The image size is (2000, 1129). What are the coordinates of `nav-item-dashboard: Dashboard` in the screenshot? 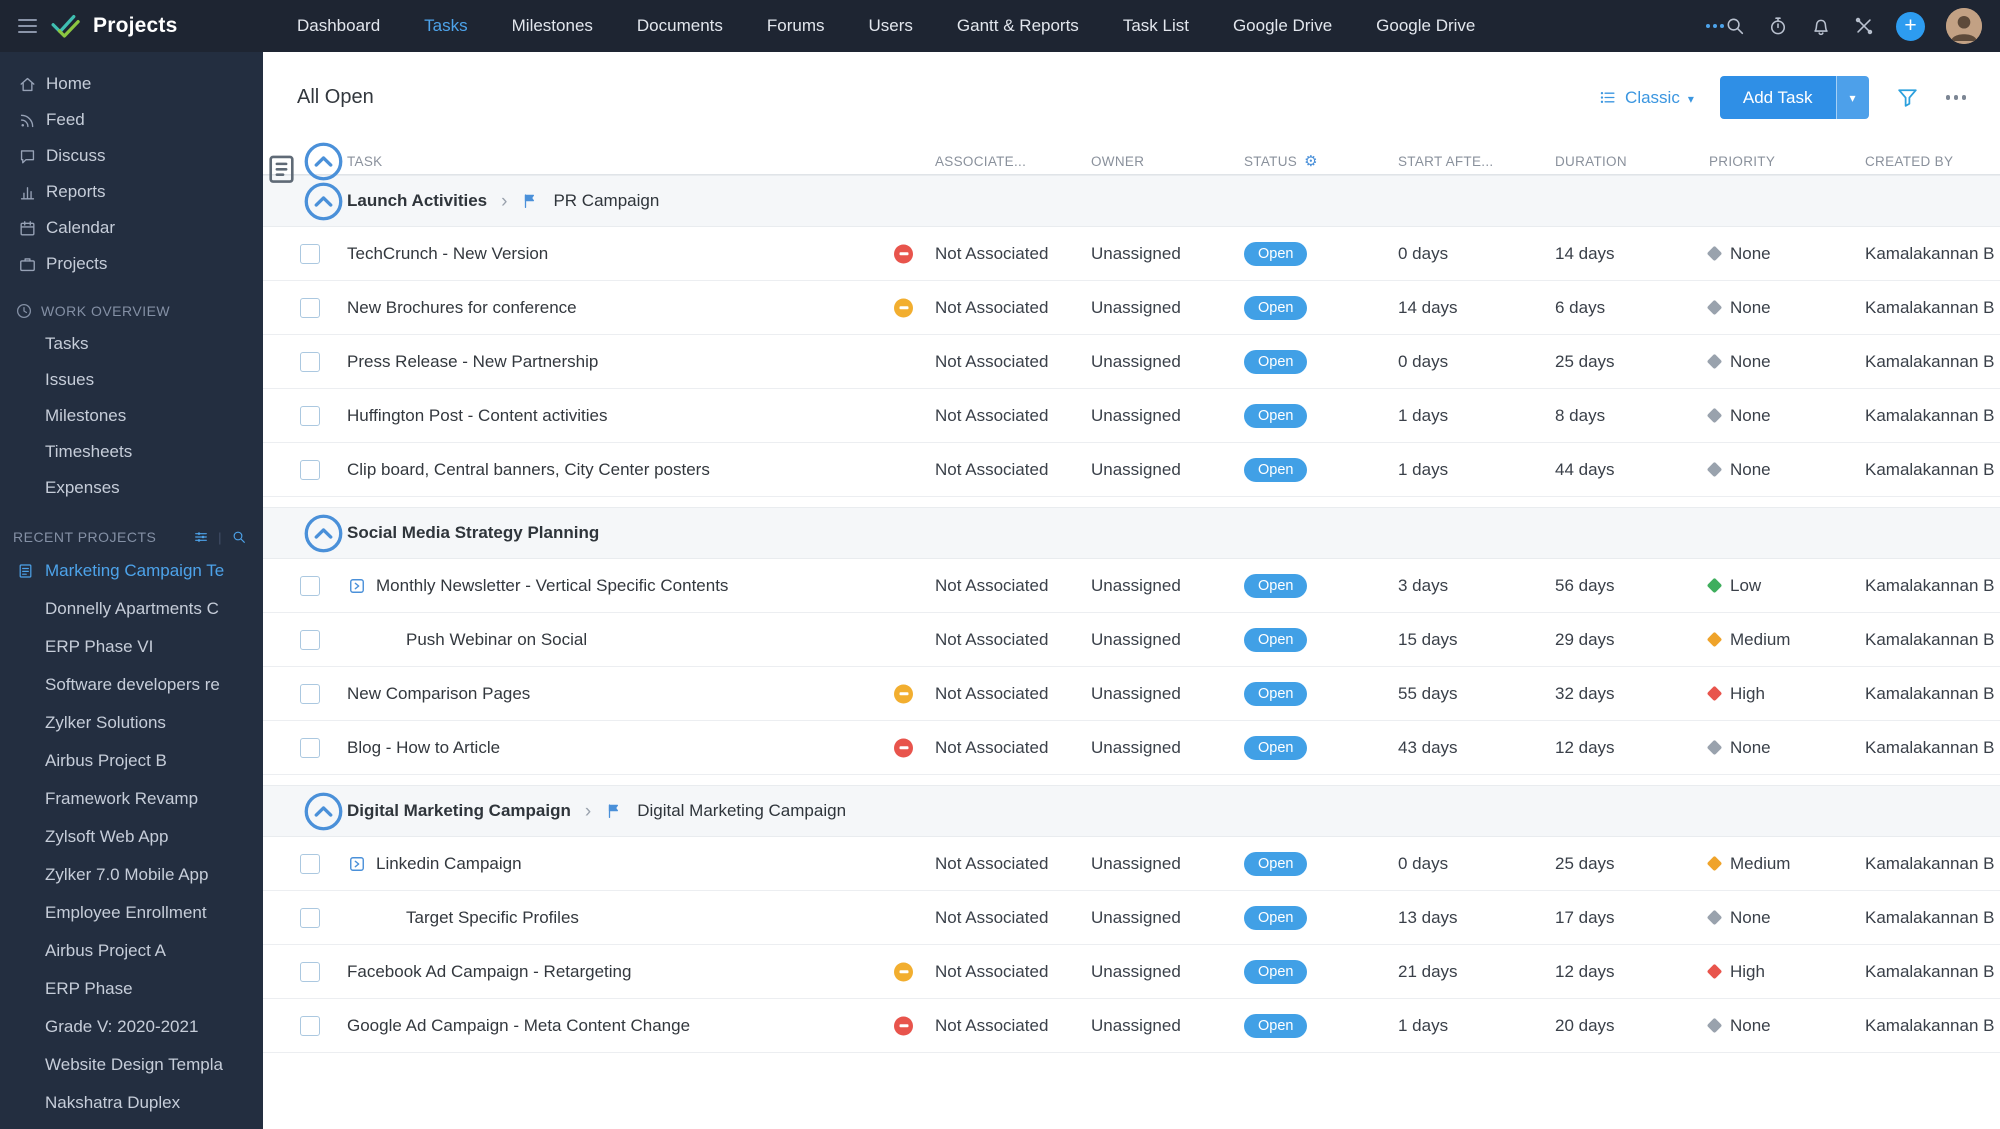 It's located at (338, 26).